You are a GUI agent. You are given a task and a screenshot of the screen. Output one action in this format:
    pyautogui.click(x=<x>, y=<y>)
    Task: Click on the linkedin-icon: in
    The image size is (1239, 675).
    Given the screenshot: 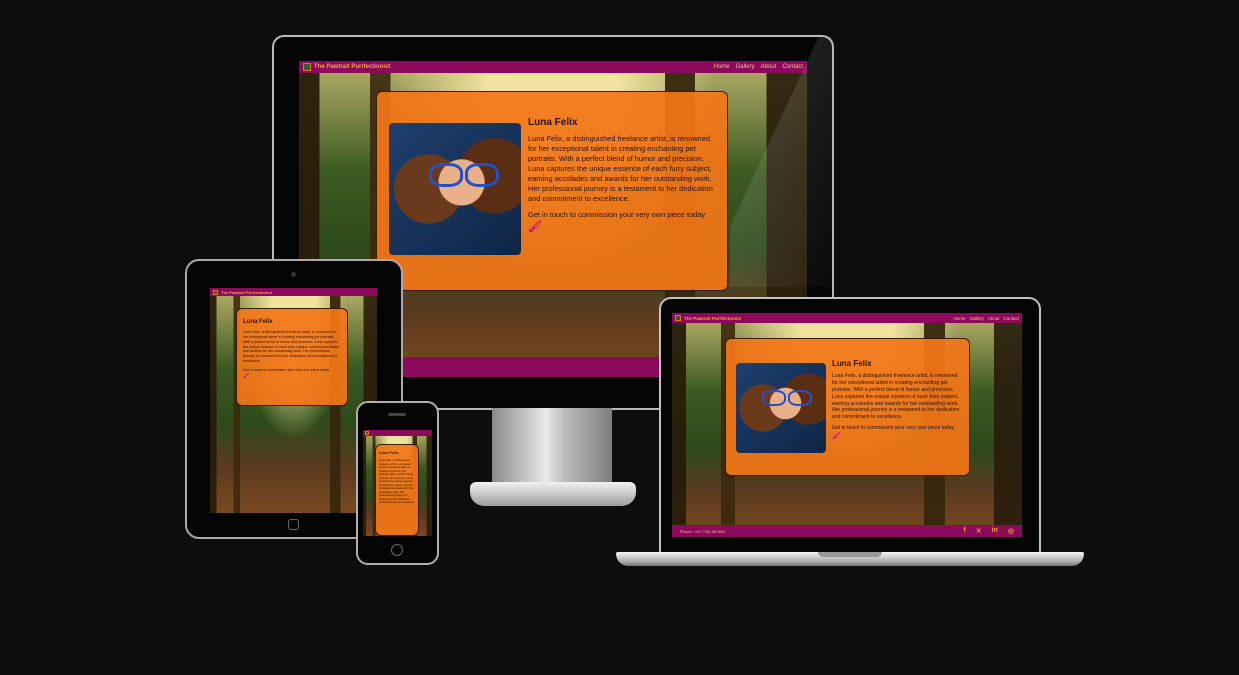 What is the action you would take?
    pyautogui.click(x=995, y=531)
    